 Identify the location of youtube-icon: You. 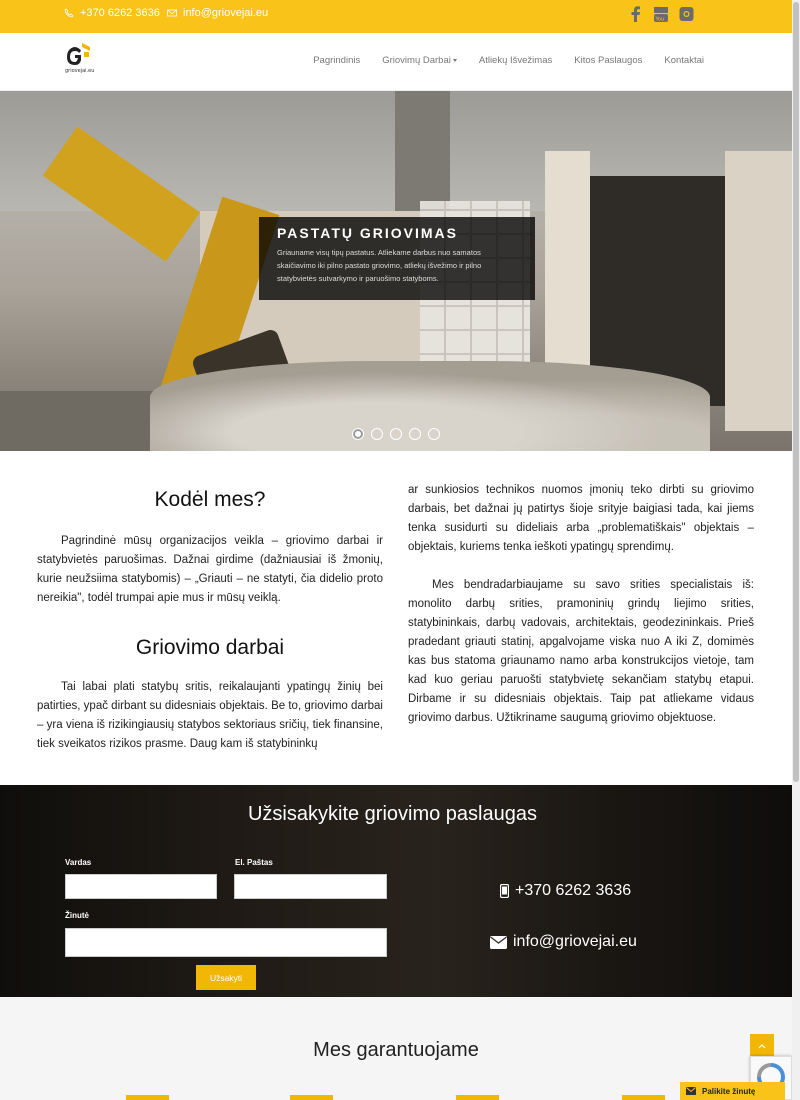
(661, 14).